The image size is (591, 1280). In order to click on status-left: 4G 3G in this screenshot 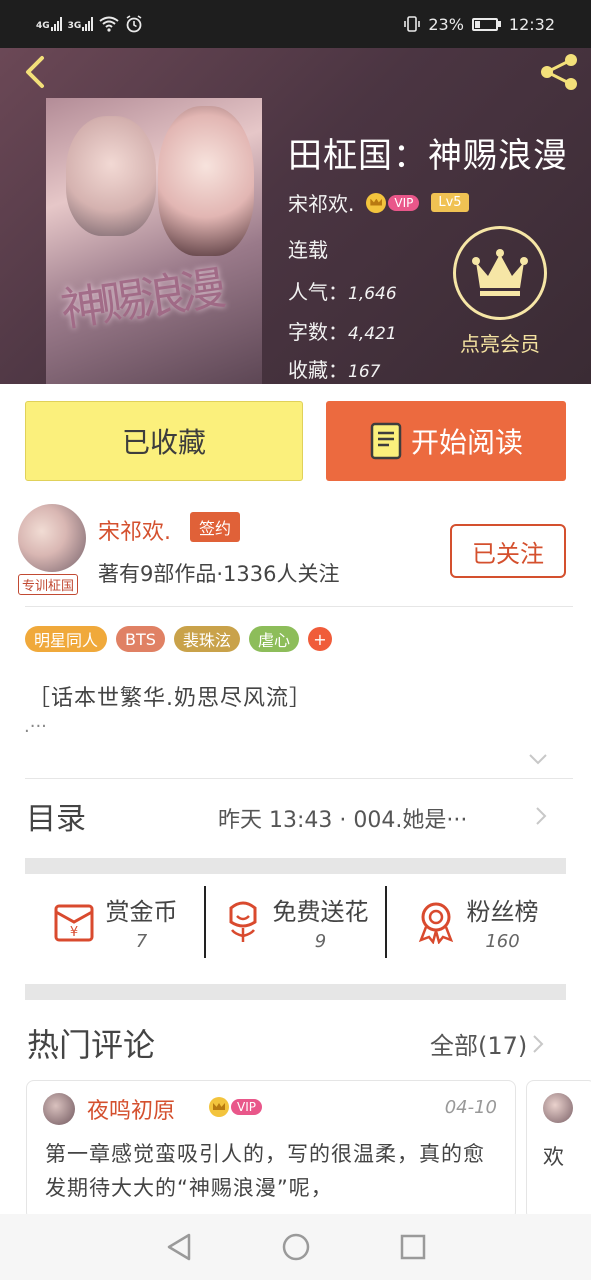, I will do `click(89, 24)`.